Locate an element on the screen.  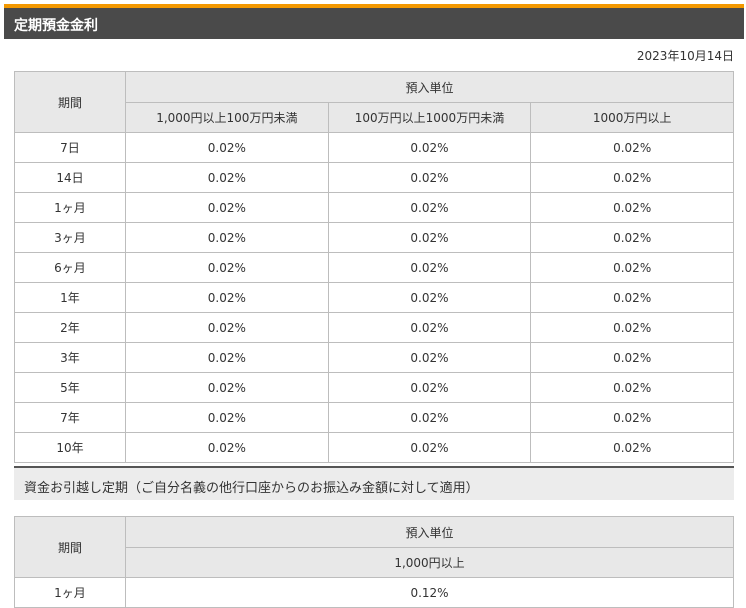
period-cell: 5年 is located at coordinates (70, 387).